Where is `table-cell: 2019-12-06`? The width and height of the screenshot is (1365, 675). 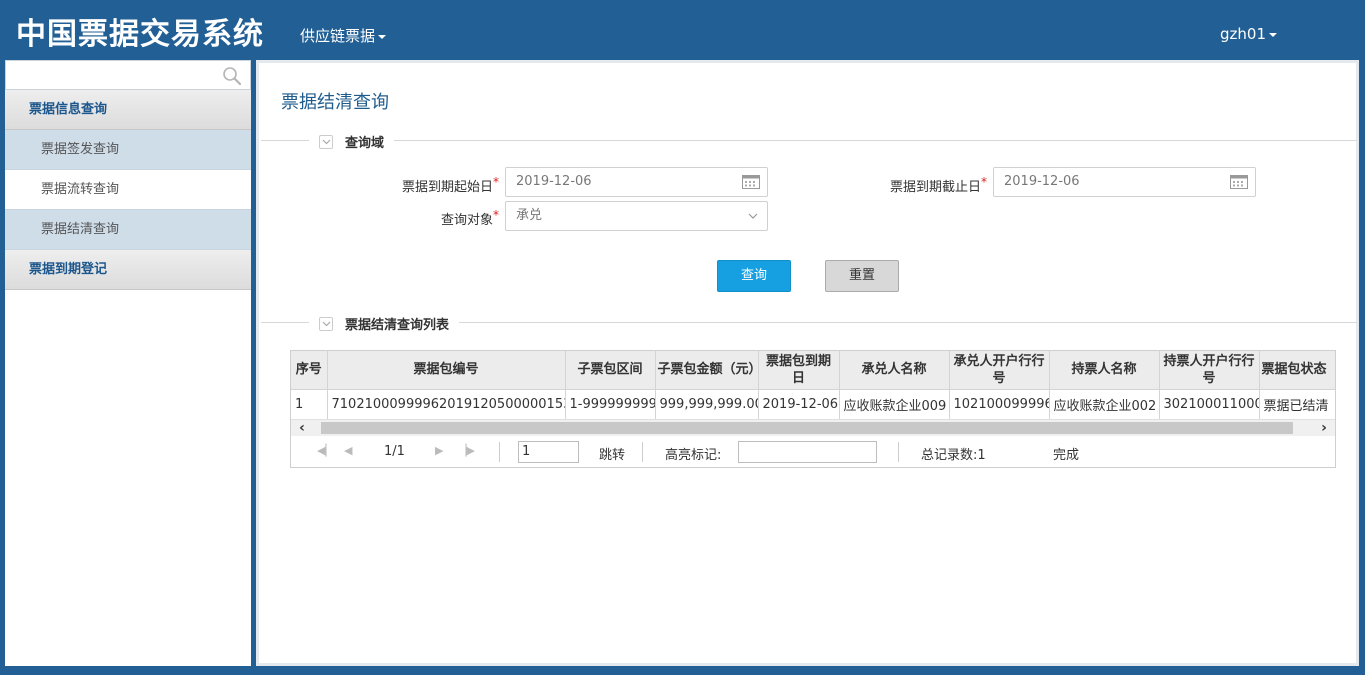 table-cell: 2019-12-06 is located at coordinates (799, 404).